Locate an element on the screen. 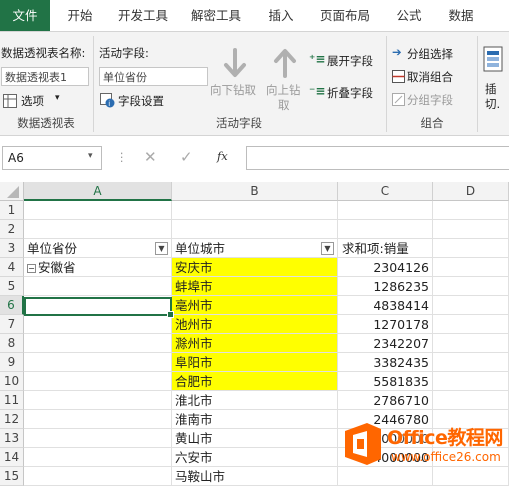  column-header-a: A is located at coordinates (98, 191).